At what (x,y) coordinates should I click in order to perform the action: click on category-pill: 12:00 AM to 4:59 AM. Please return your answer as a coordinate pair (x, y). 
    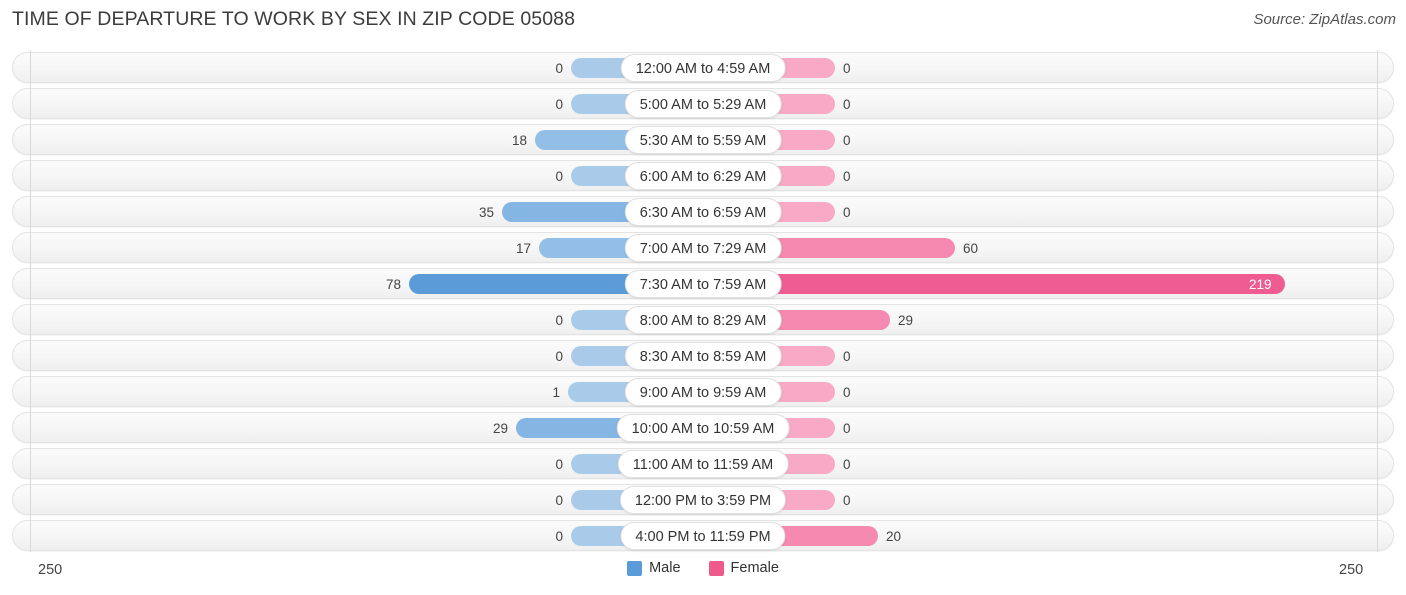
    Looking at the image, I should click on (703, 68).